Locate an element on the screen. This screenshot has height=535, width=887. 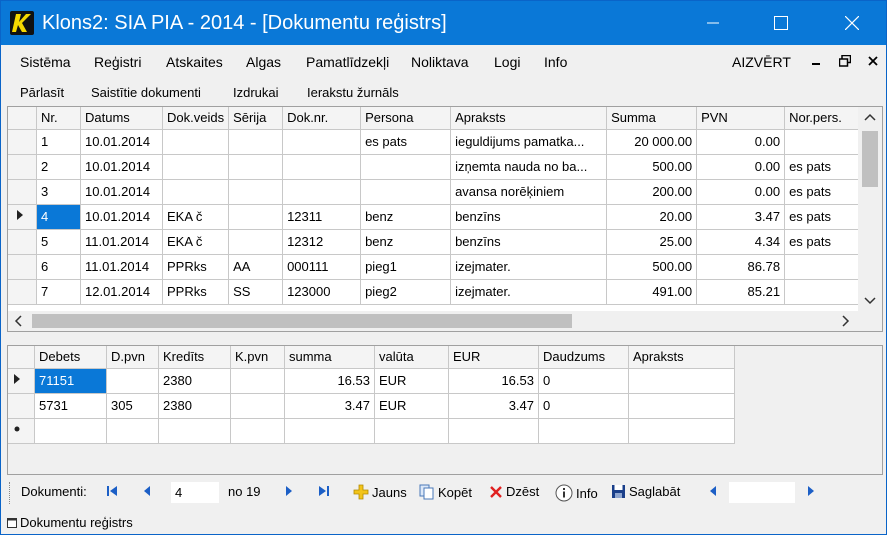
table-row: 71151 2380 16.53 EUR 16.53 0 is located at coordinates (371, 381).